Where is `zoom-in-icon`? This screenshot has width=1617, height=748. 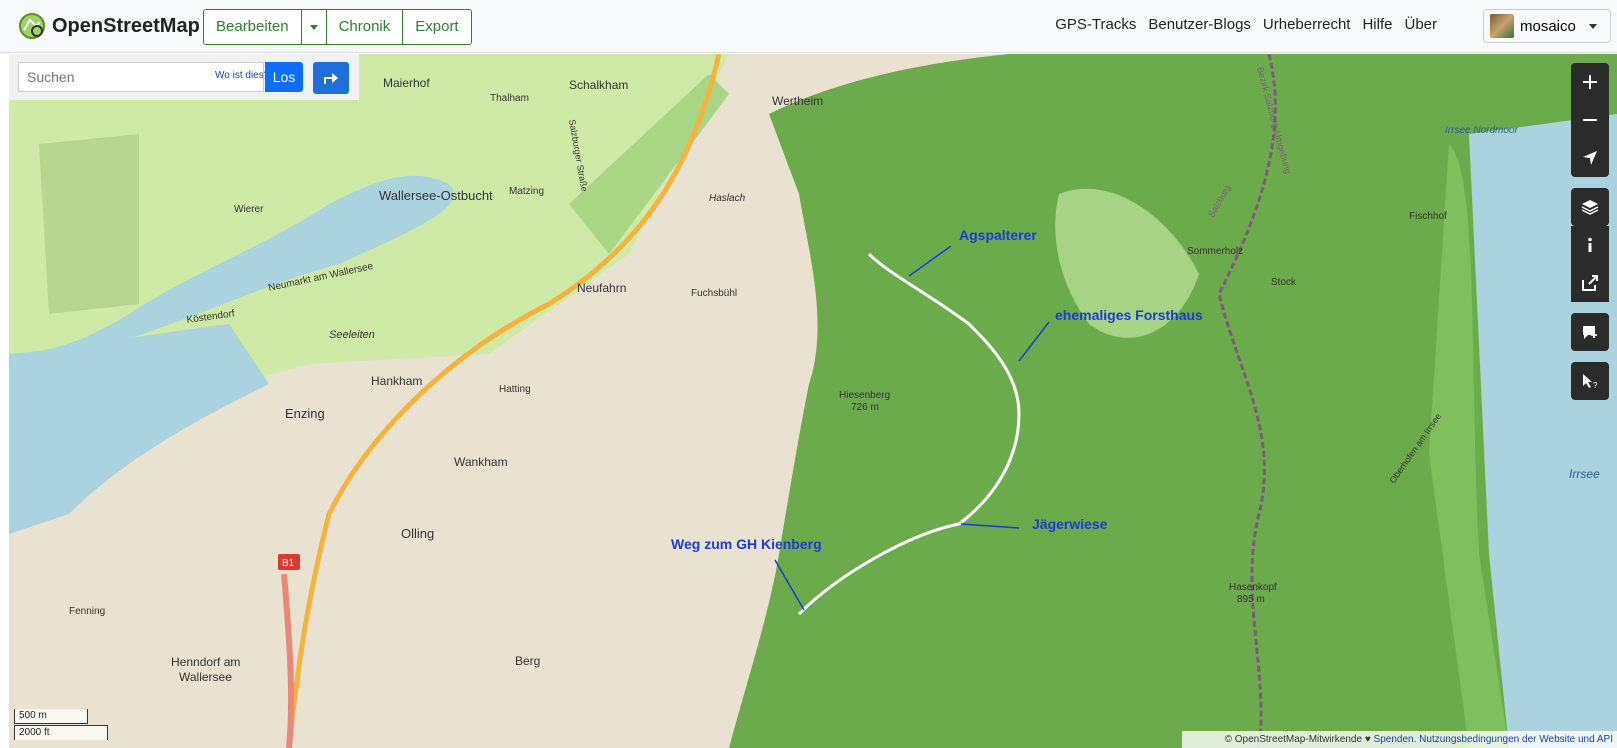
zoom-in-icon is located at coordinates (1590, 82).